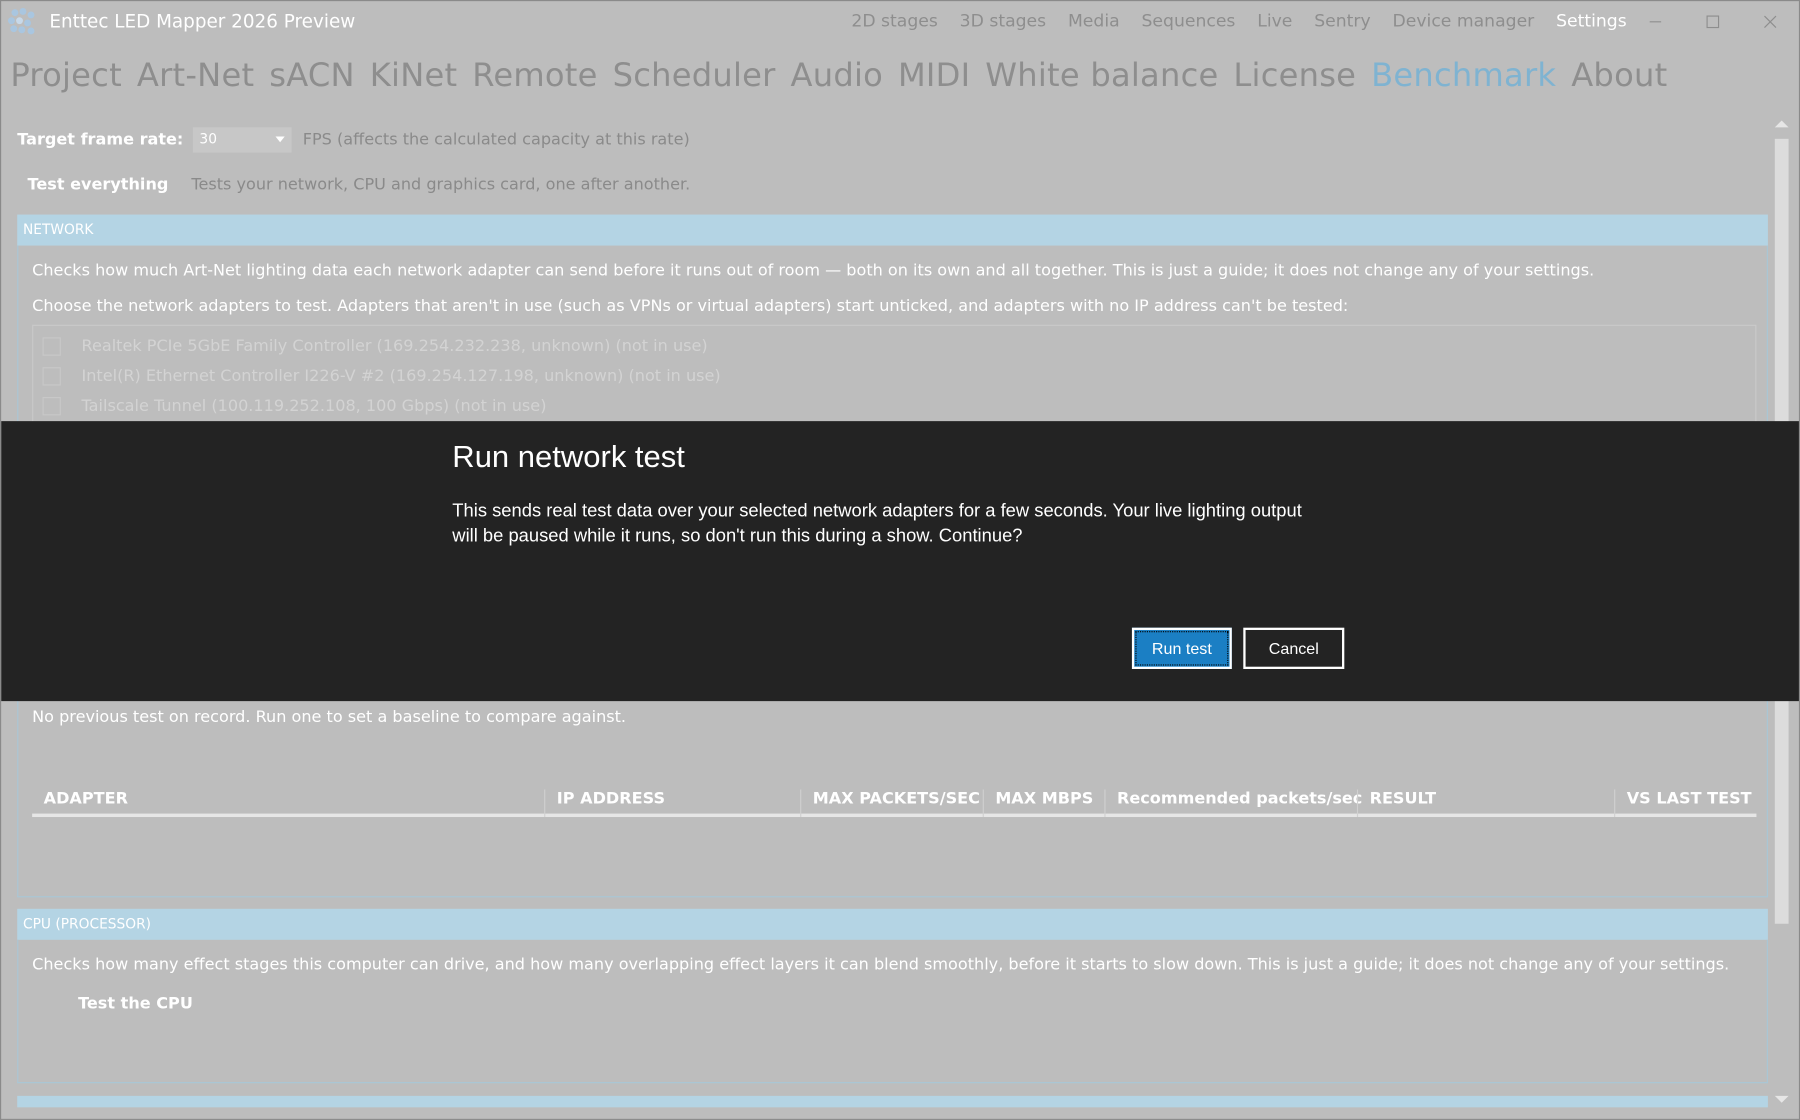 This screenshot has height=1120, width=1800. Describe the element at coordinates (1342, 20) in the screenshot. I see `top-nav-sentry: Sentry` at that location.